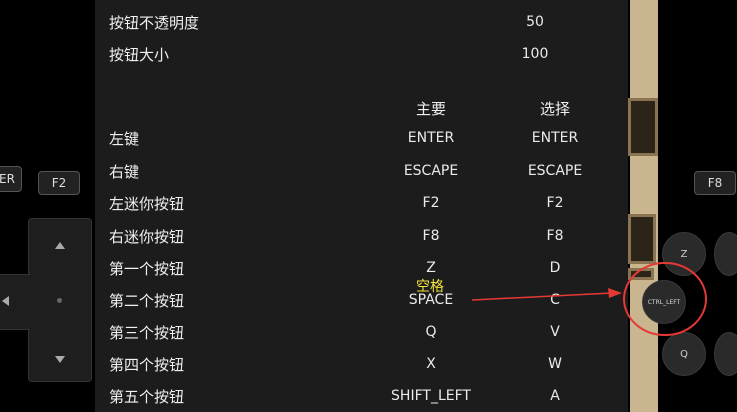 Image resolution: width=737 pixels, height=412 pixels. I want to click on q-button: Q, so click(684, 354).